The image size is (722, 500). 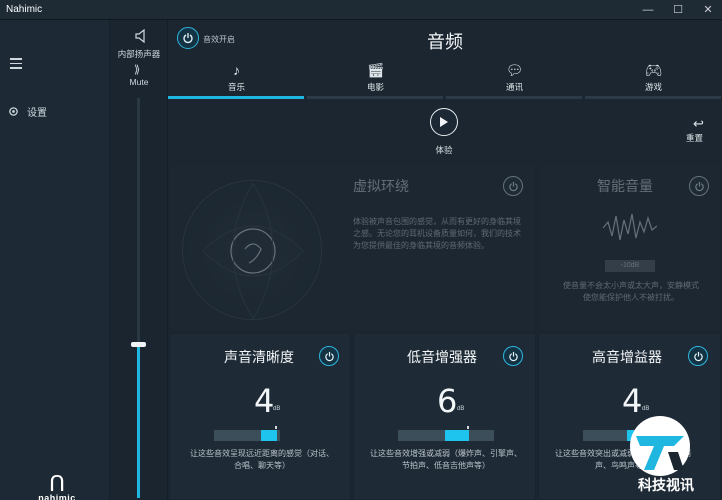 What do you see at coordinates (262, 459) in the screenshot?
I see `panel-description: 让这些音效呈现远近距离的感觉（对话、合唱、聊天等）` at bounding box center [262, 459].